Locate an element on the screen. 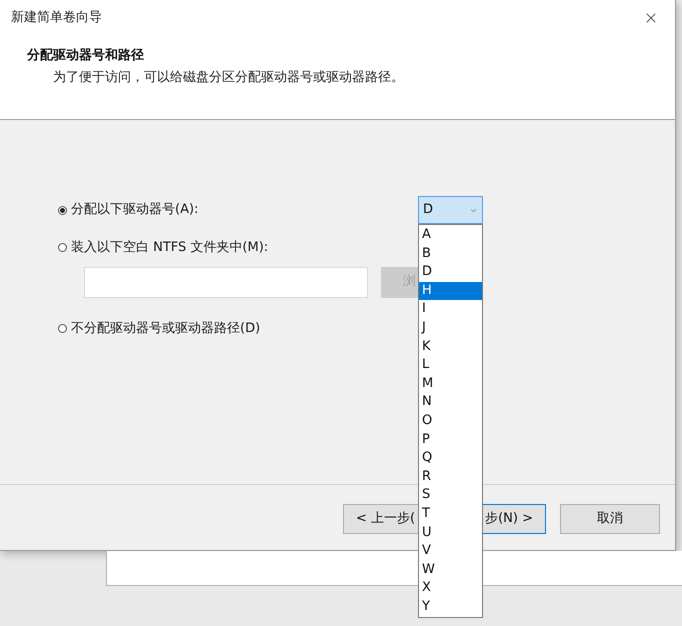  page-title: 分配驱动器号和路径 is located at coordinates (85, 56).